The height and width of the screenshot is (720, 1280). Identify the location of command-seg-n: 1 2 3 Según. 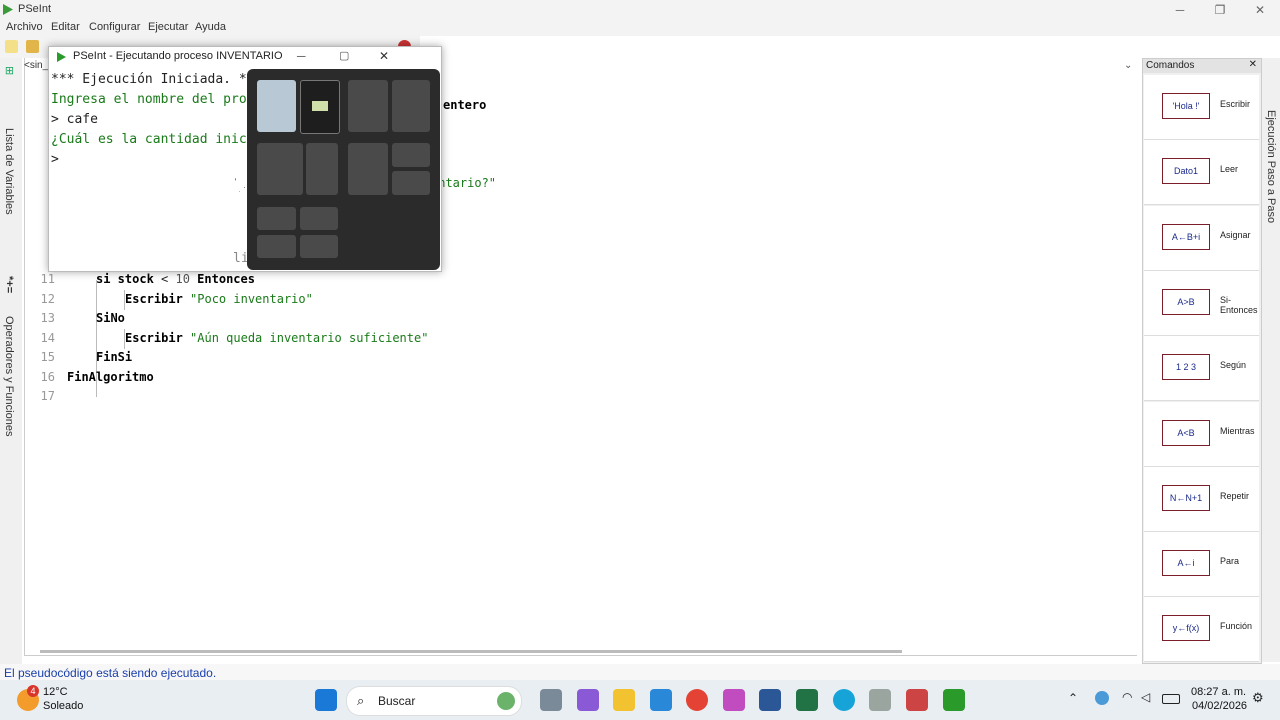
(1201, 369).